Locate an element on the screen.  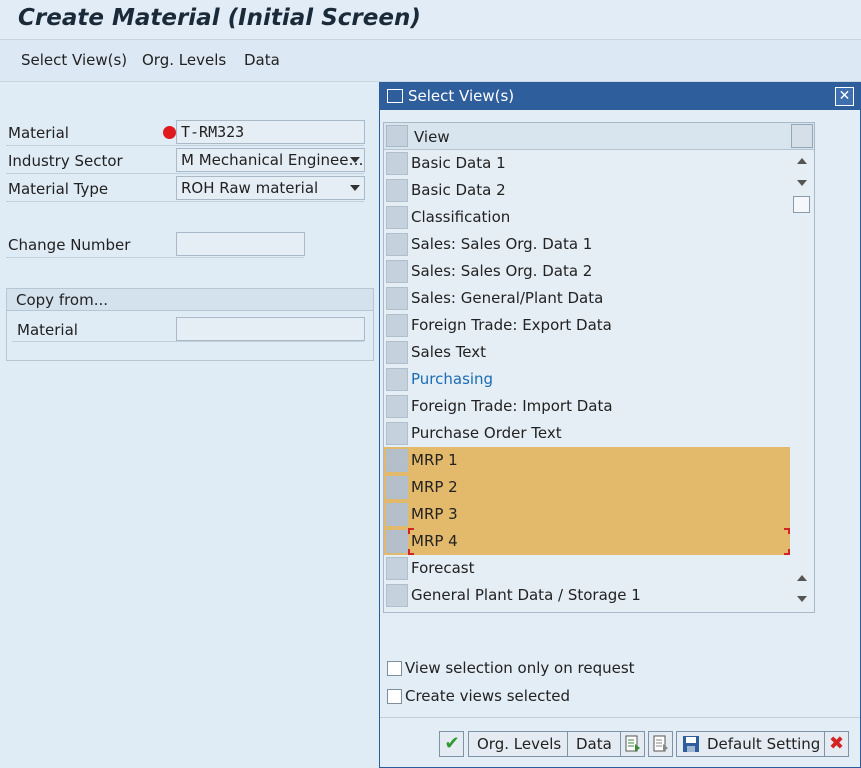
copy-material-label: Material is located at coordinates (47, 330).